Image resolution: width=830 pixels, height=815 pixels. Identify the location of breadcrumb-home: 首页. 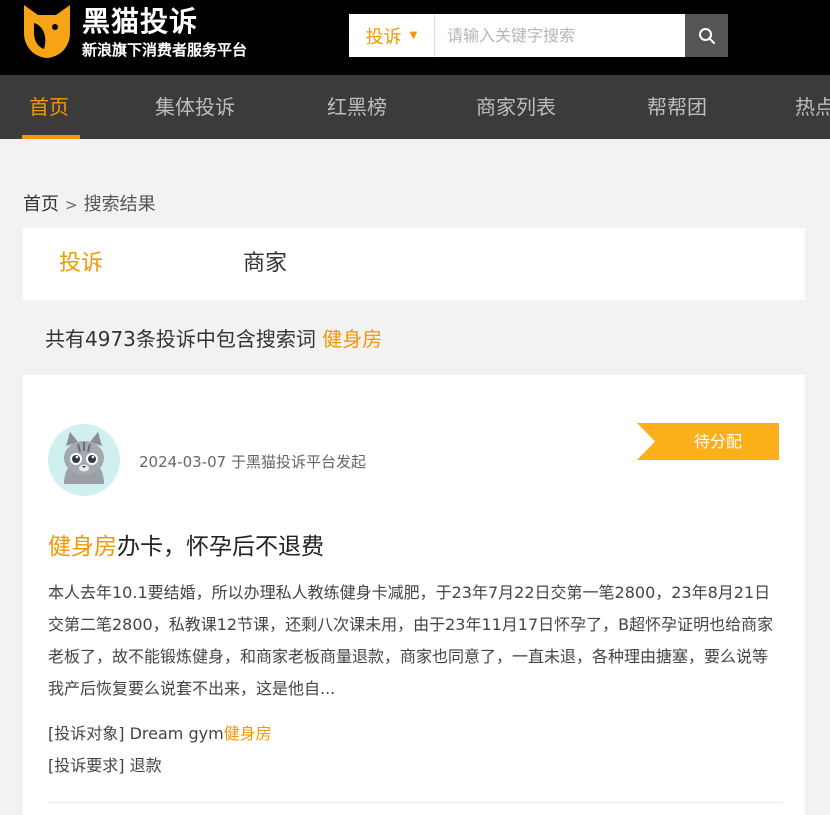
(41, 204).